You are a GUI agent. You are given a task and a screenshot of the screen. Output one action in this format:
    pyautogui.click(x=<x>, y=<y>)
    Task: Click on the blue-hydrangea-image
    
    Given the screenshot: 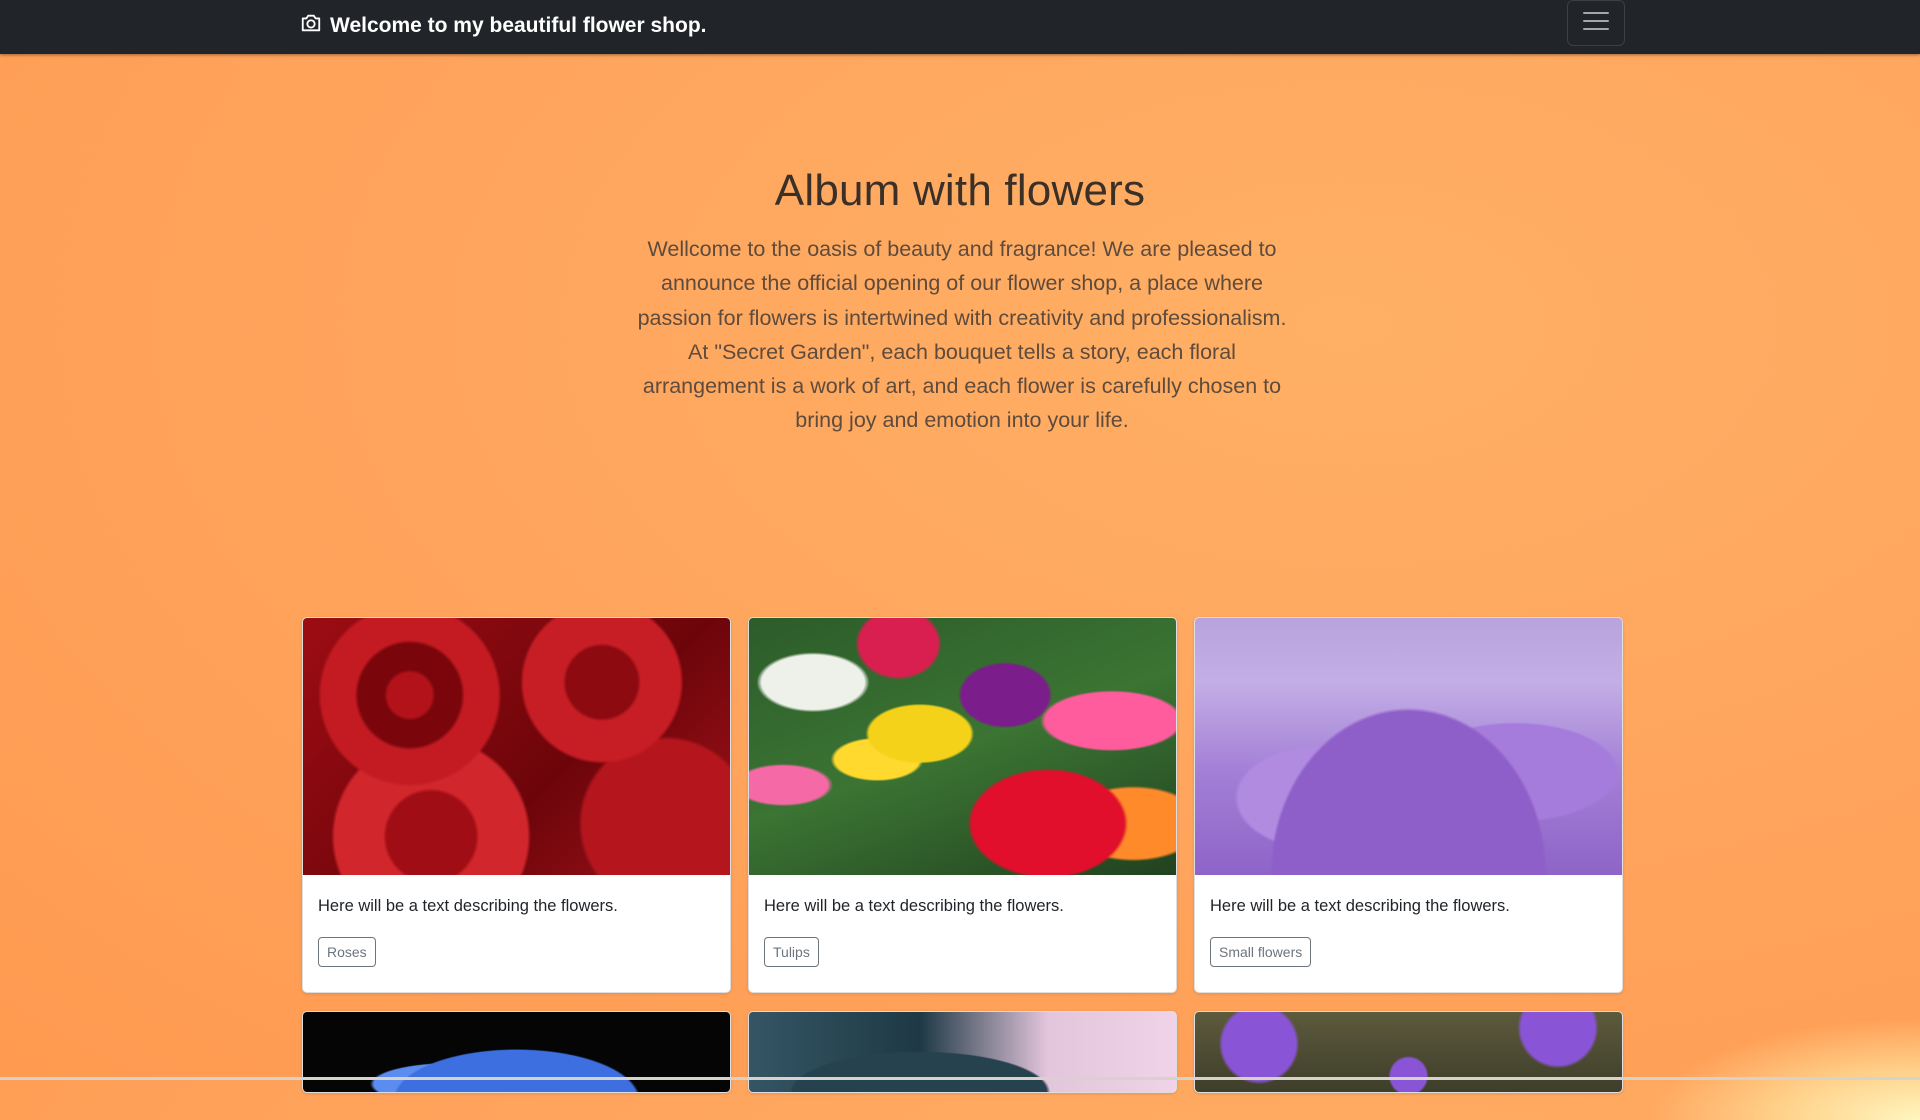 What is the action you would take?
    pyautogui.click(x=516, y=1052)
    